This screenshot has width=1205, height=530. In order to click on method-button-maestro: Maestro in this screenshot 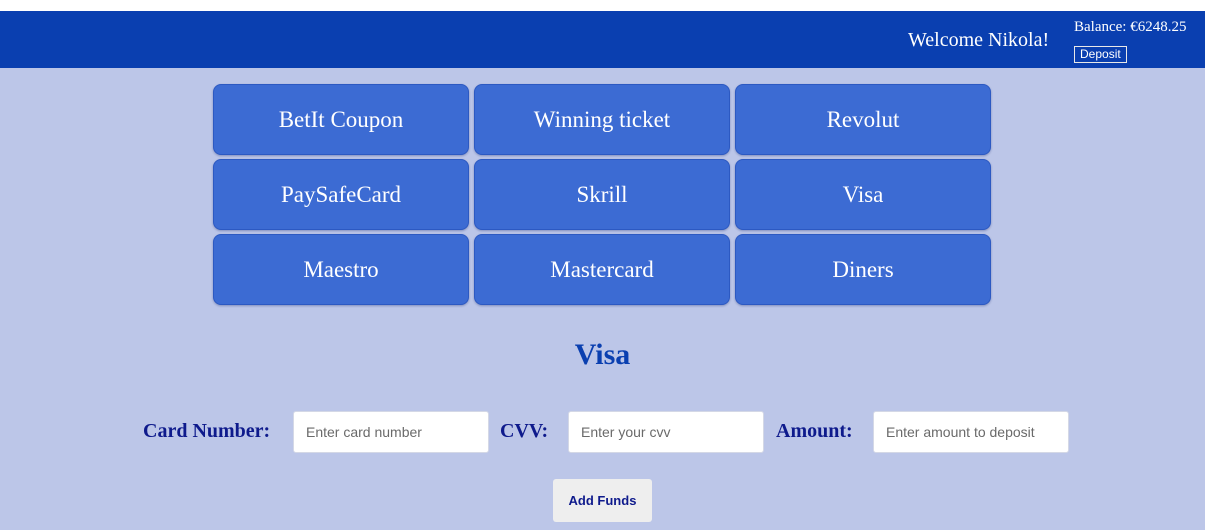, I will do `click(341, 269)`.